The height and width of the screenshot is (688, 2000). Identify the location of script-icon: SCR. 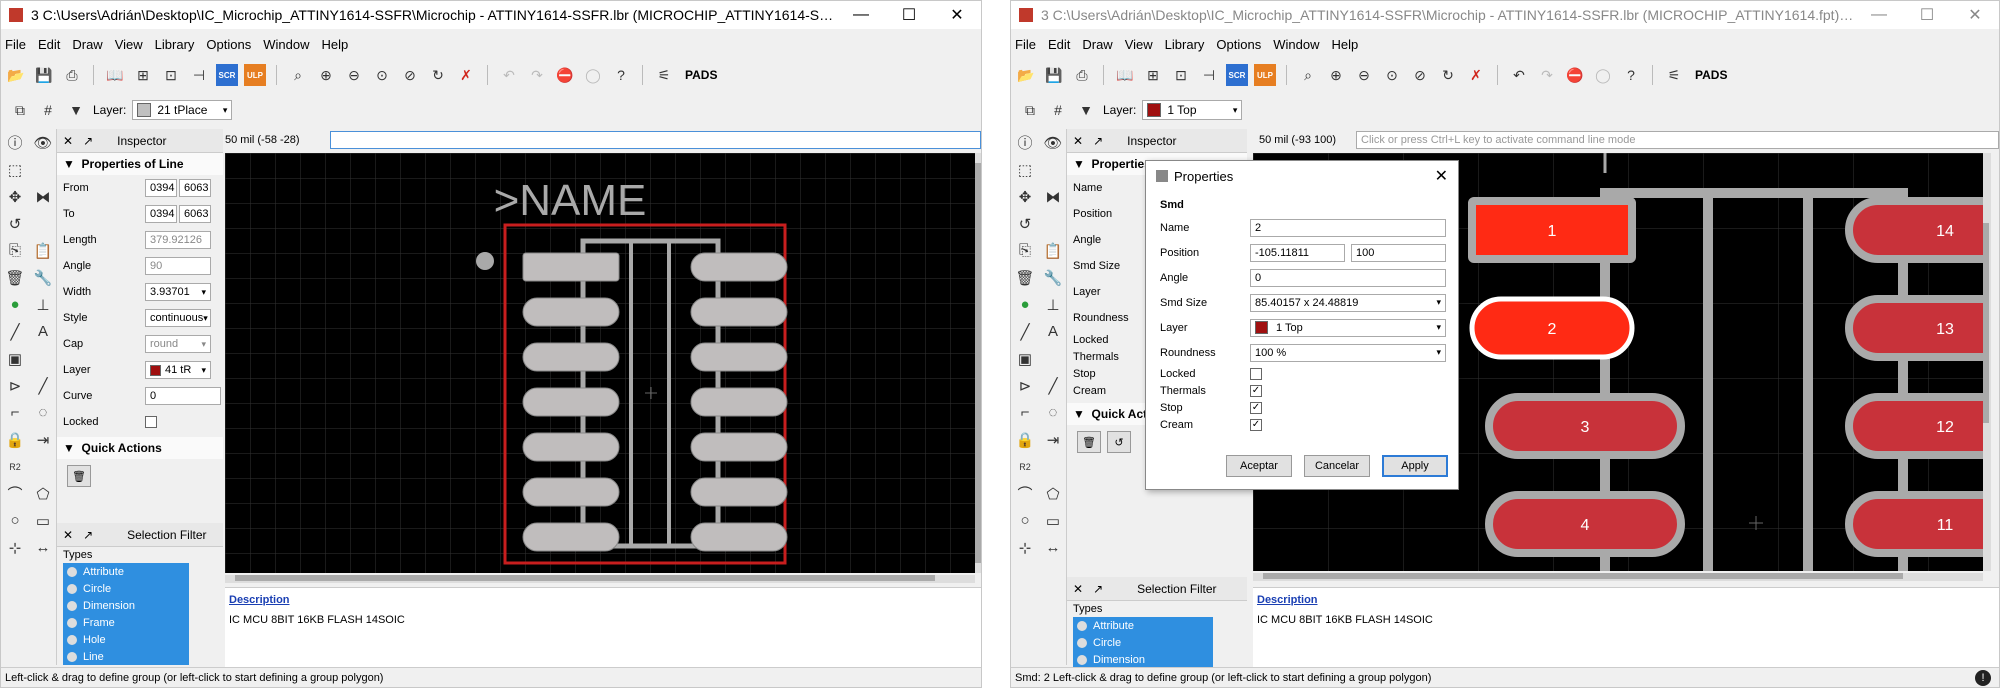
(227, 75).